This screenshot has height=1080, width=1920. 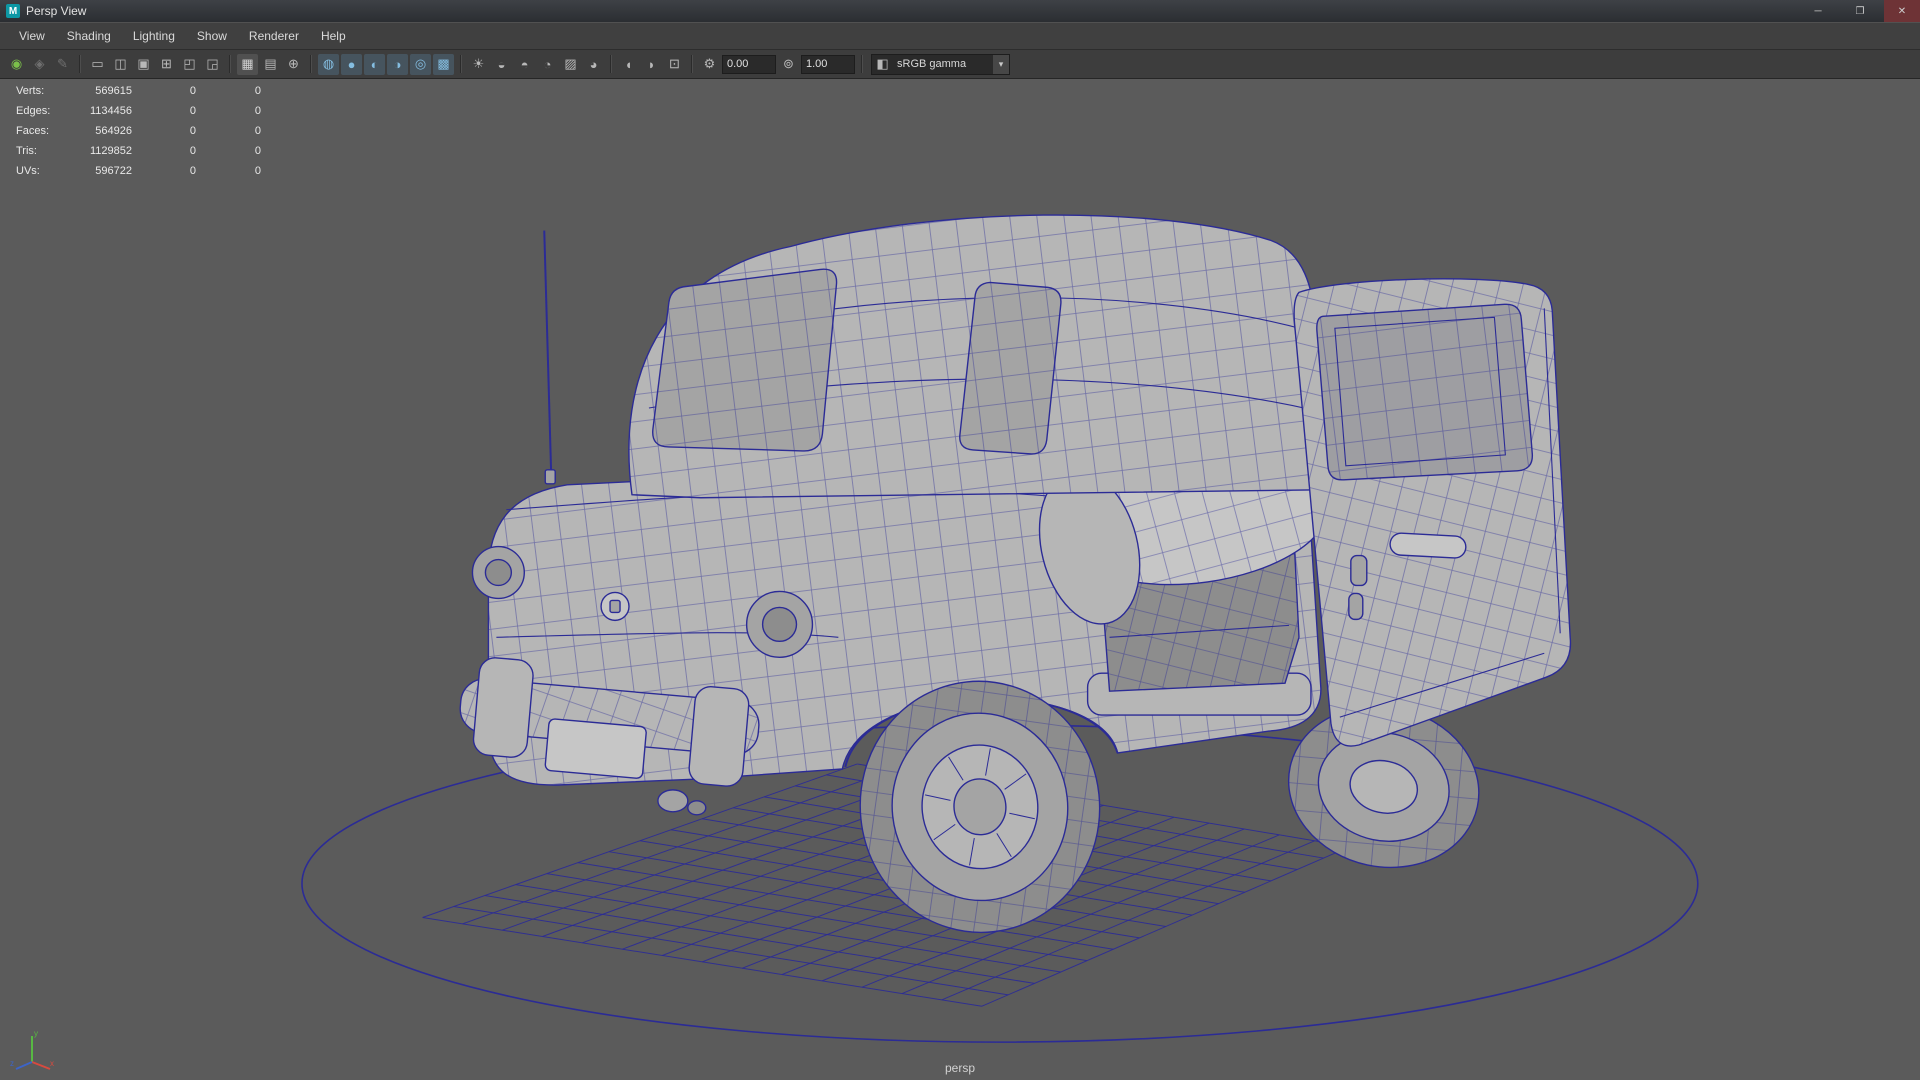 I want to click on hud-value: 1129852, so click(x=110, y=151).